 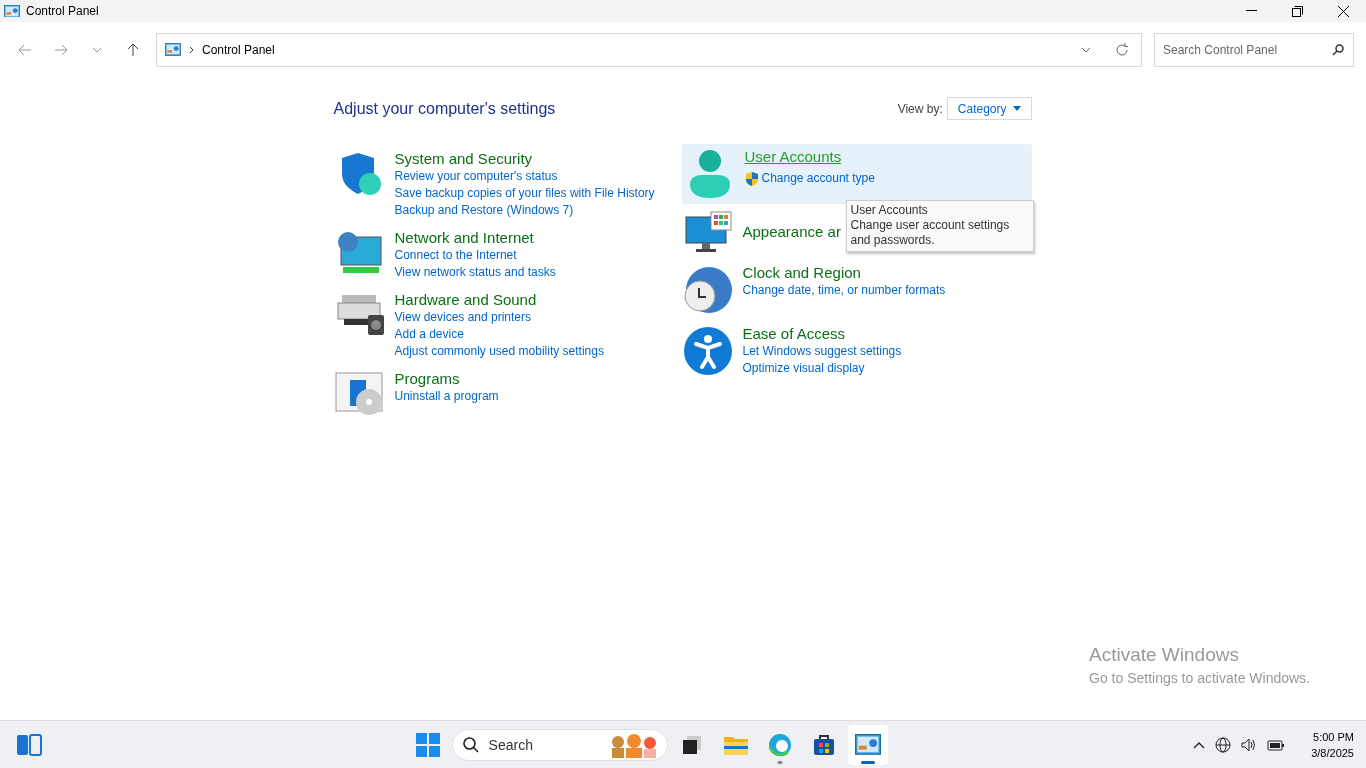 What do you see at coordinates (691, 744) in the screenshot?
I see `task-view-icon` at bounding box center [691, 744].